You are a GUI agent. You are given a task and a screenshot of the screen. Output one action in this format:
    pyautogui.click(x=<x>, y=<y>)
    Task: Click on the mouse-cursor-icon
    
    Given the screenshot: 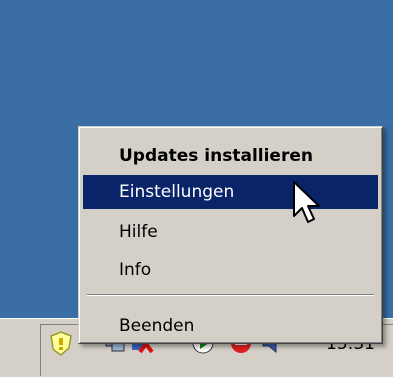 What is the action you would take?
    pyautogui.click(x=306, y=202)
    